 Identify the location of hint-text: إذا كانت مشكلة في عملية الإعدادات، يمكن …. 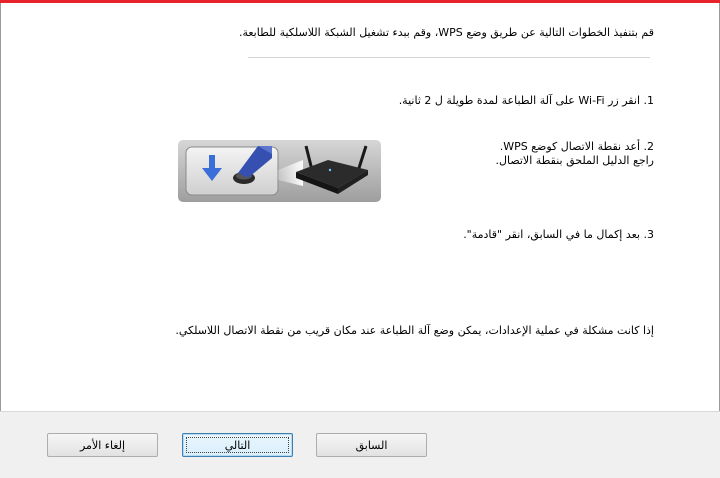
(414, 330).